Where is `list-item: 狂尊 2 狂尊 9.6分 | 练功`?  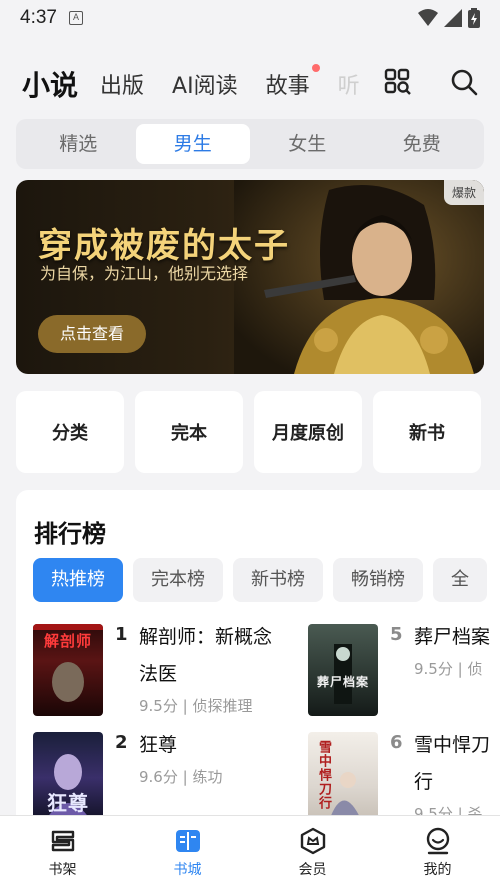 list-item: 狂尊 2 狂尊 9.6分 | 练功 is located at coordinates (156, 776).